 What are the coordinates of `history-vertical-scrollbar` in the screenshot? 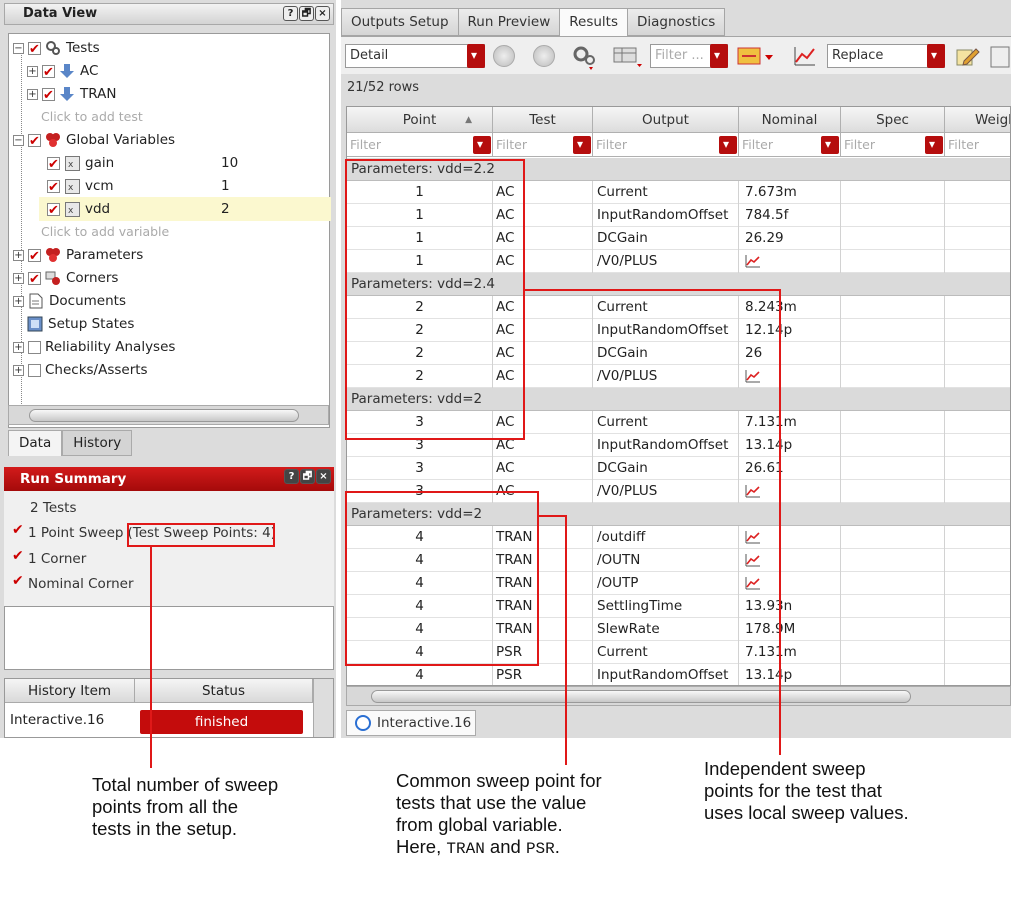 It's located at (323, 708).